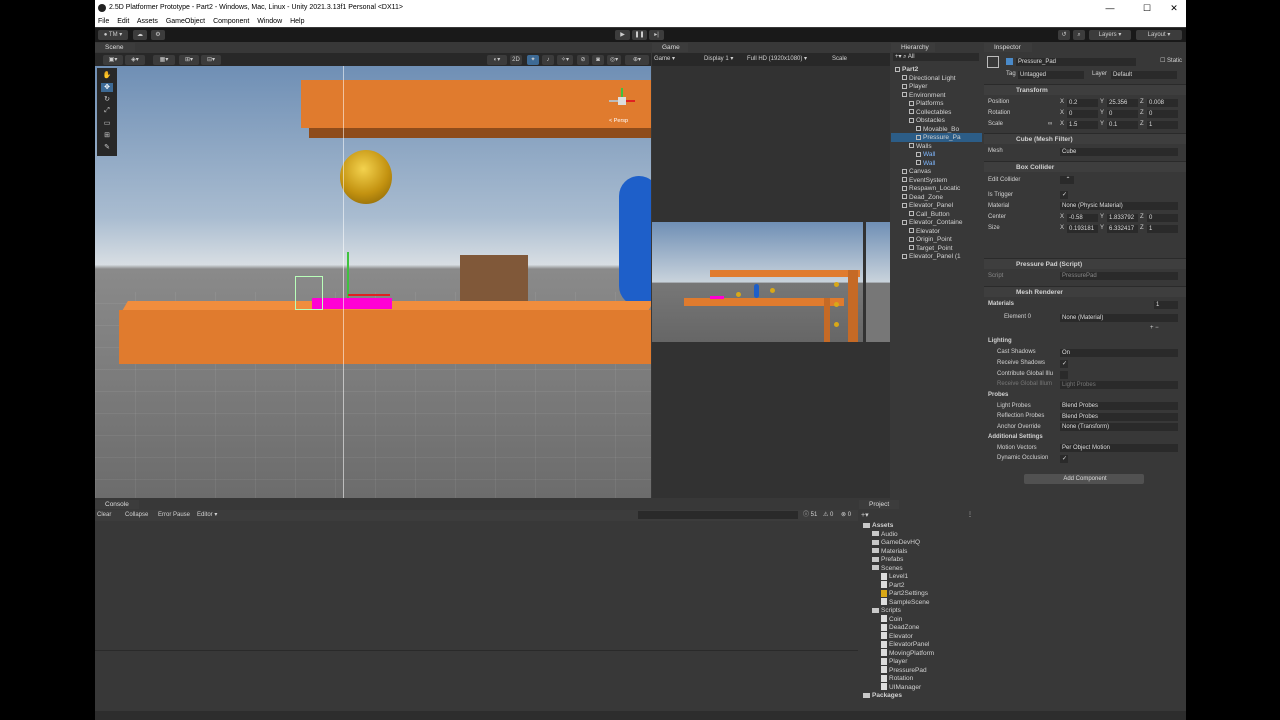  What do you see at coordinates (113, 60) in the screenshot?
I see `draw-mode-dropdown: ▣▾` at bounding box center [113, 60].